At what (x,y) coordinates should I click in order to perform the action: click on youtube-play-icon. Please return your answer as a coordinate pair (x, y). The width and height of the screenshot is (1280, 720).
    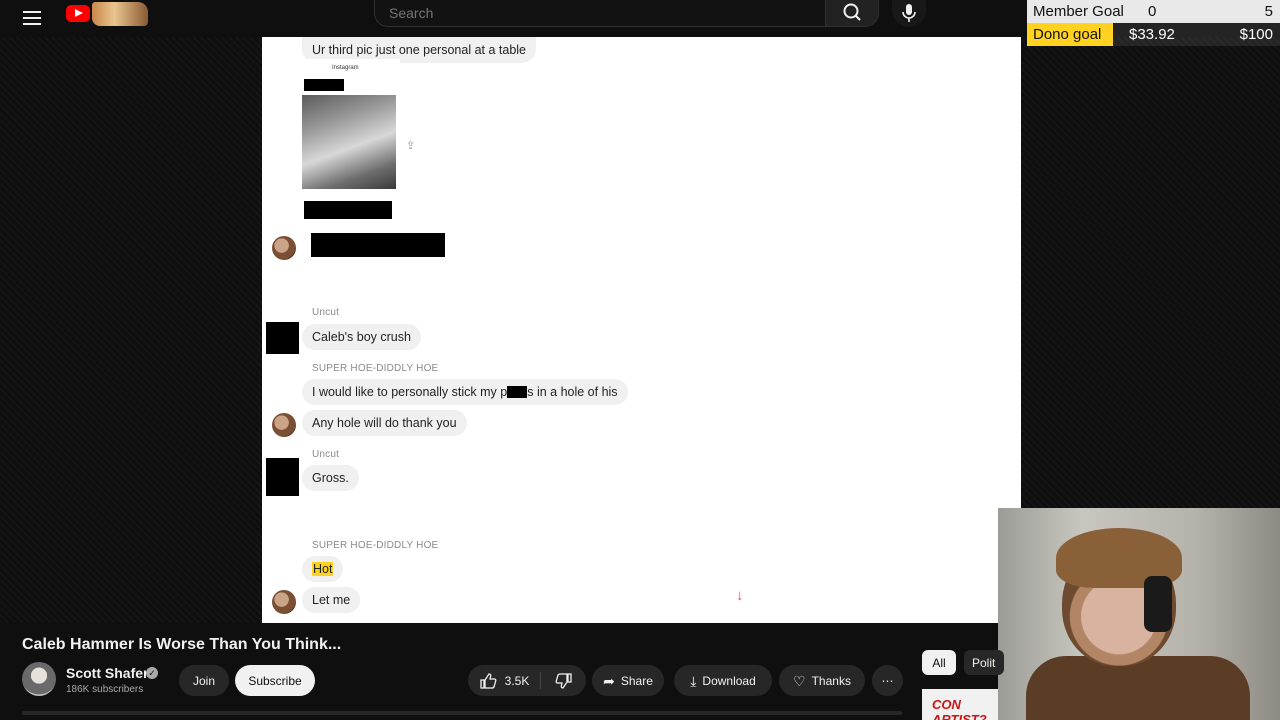
    Looking at the image, I should click on (78, 13).